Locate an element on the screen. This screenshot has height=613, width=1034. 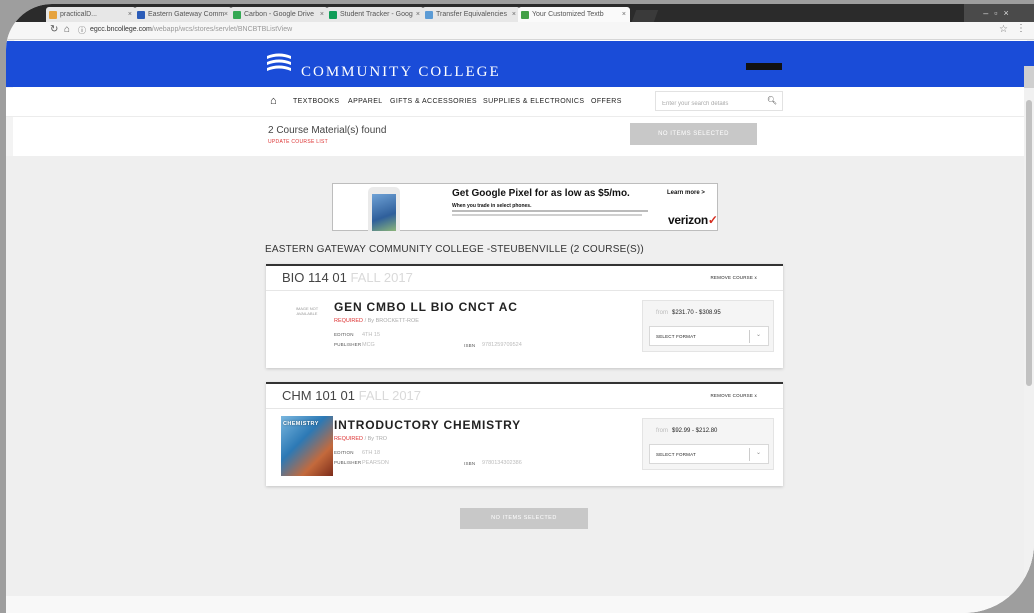
required-label: REQUIRED / By TRO is located at coordinates (360, 439).